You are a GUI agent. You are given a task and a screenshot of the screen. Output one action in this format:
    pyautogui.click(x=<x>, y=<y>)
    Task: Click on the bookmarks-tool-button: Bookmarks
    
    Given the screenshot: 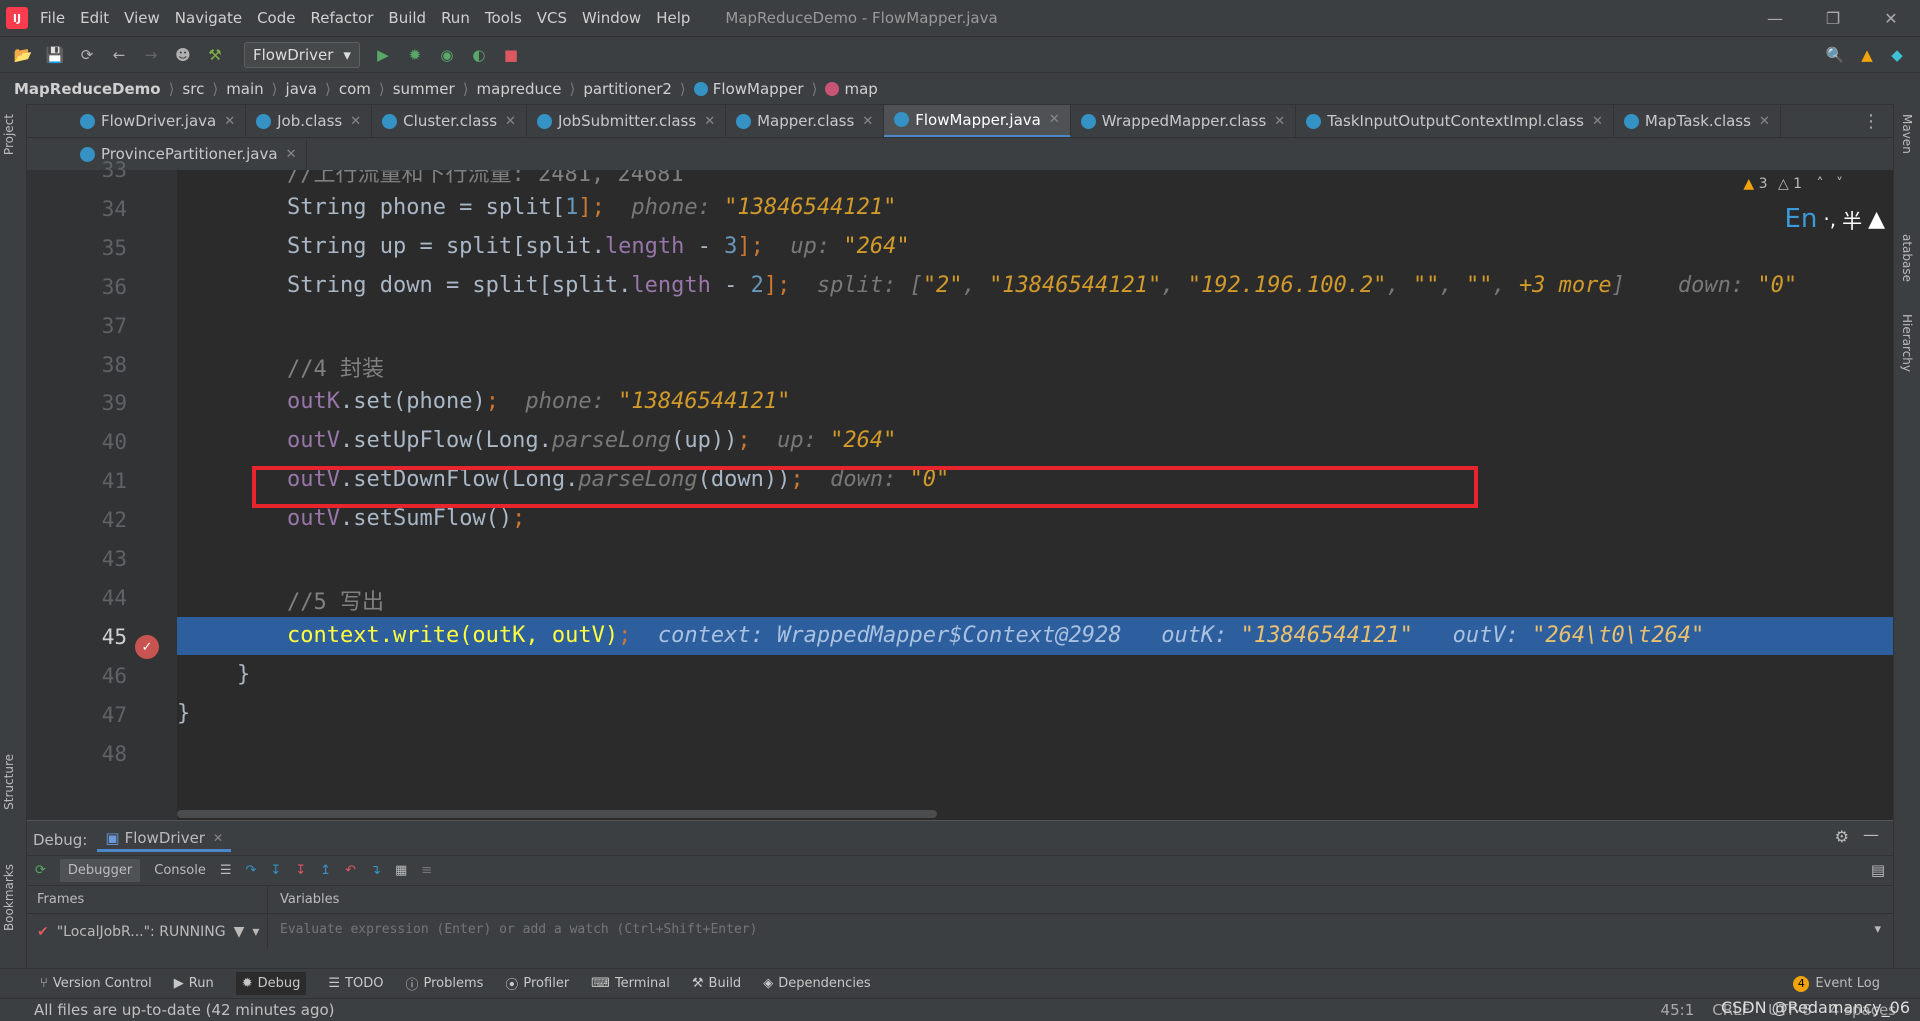 What is the action you would take?
    pyautogui.click(x=9, y=897)
    